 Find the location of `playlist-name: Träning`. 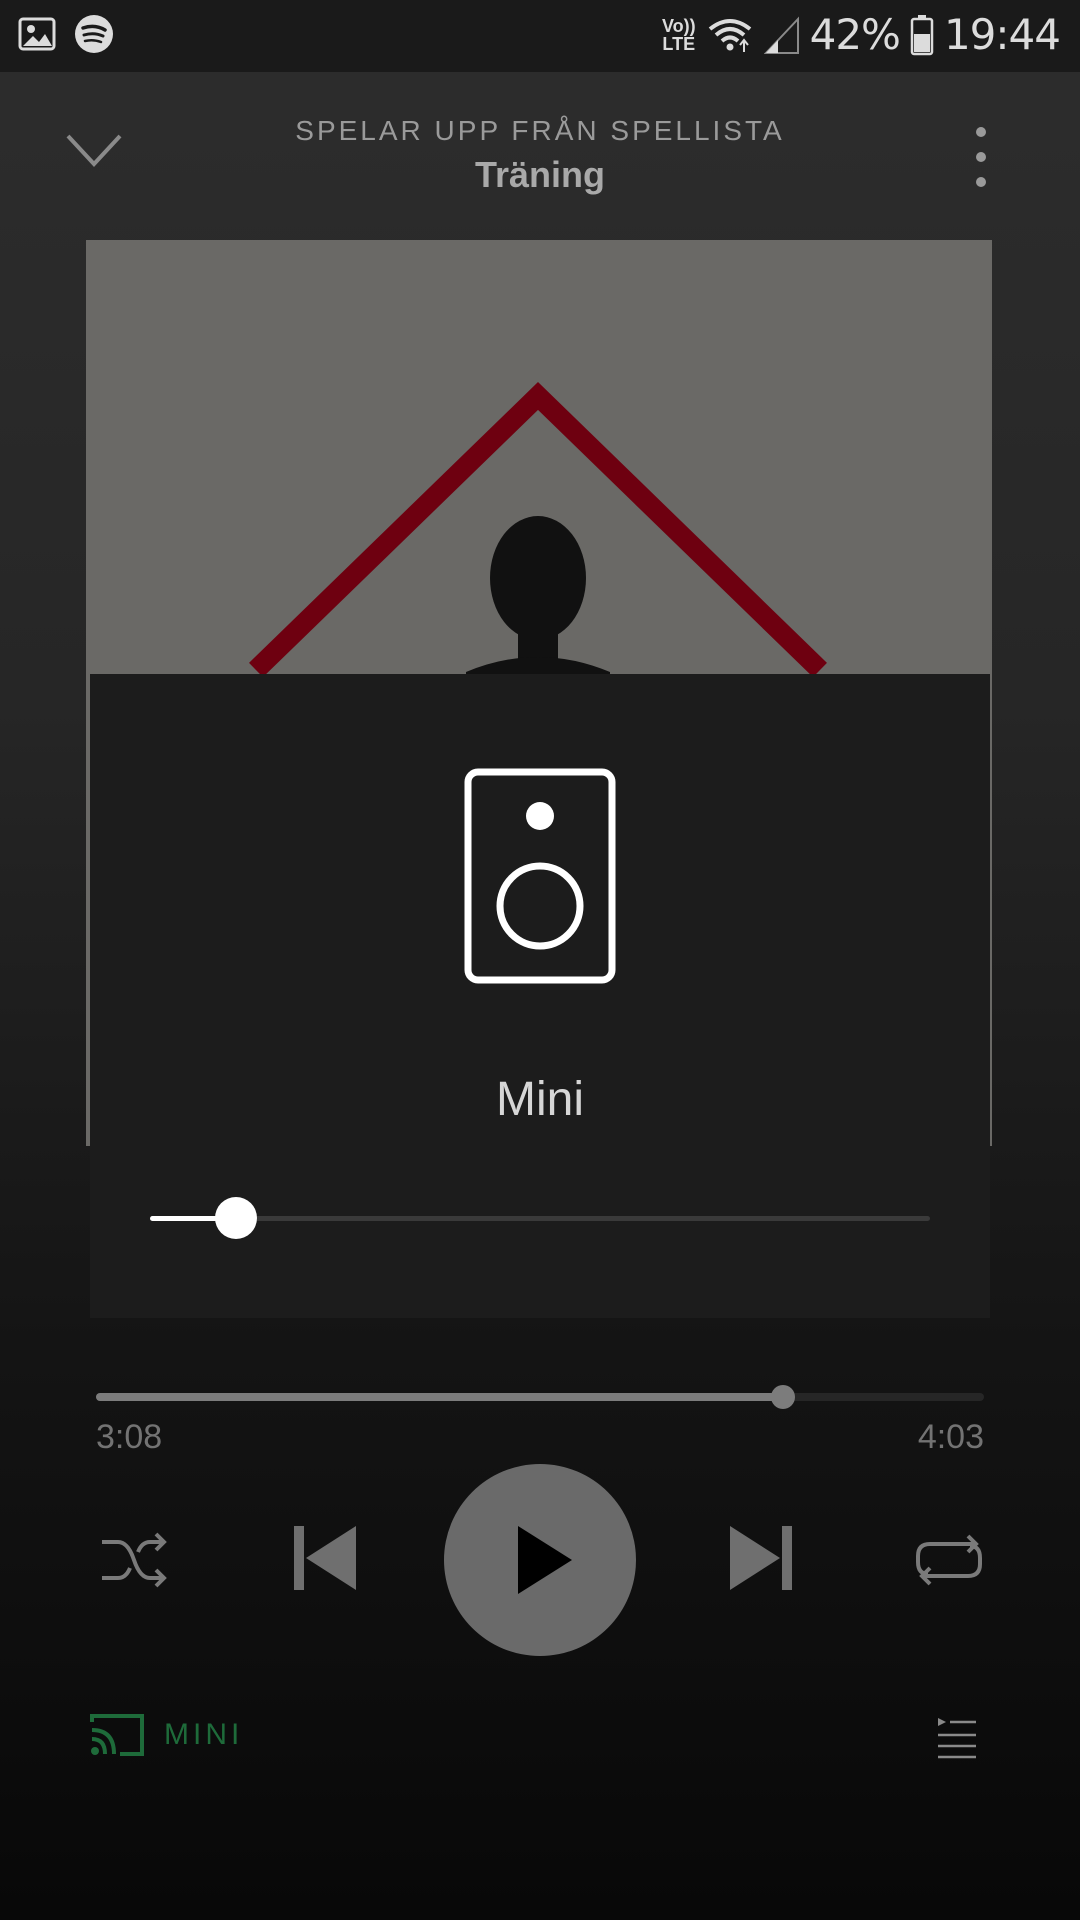

playlist-name: Träning is located at coordinates (540, 175).